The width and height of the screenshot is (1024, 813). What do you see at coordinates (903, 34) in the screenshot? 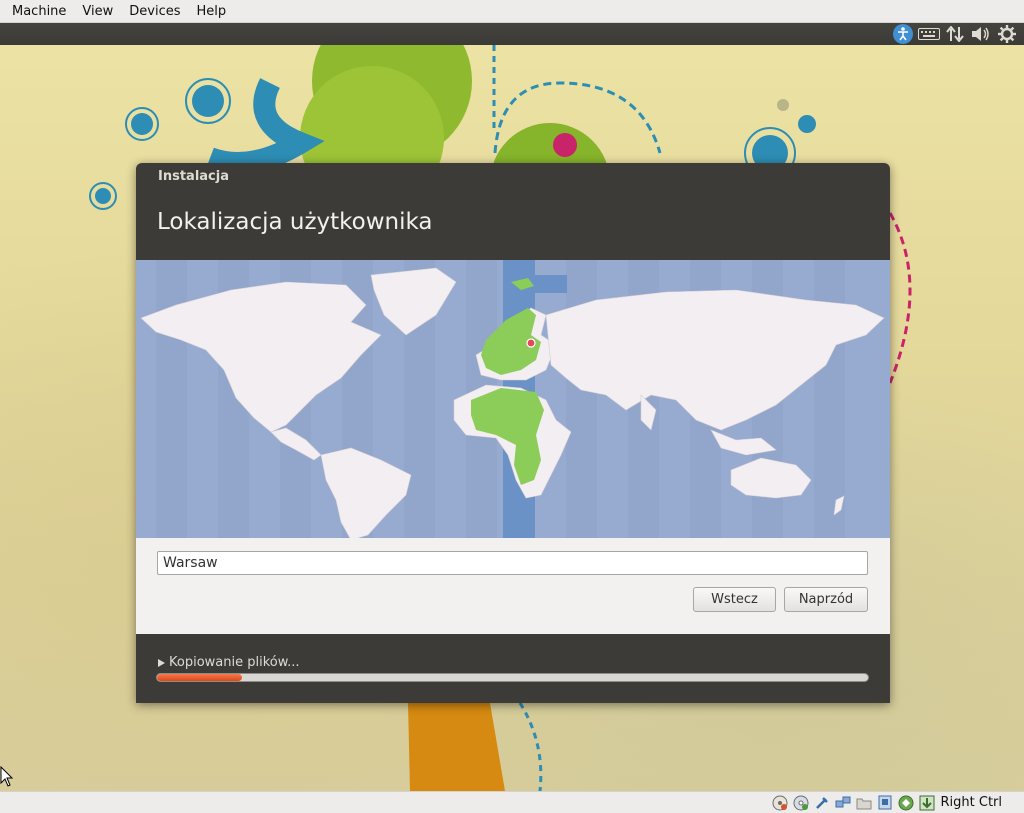
I see `accessibility-icon` at bounding box center [903, 34].